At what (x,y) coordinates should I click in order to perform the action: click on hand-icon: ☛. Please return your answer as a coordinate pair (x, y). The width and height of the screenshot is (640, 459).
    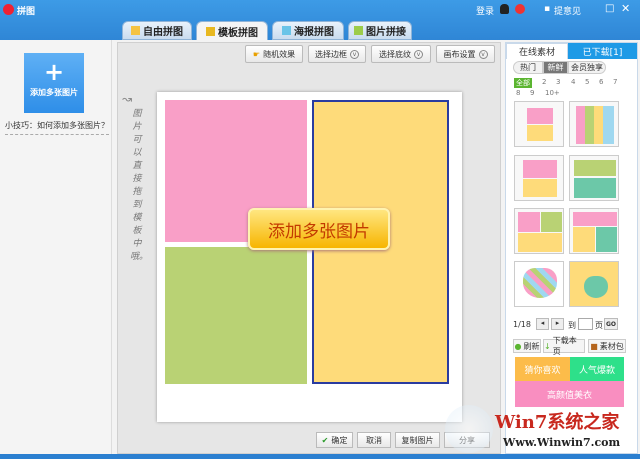
    Looking at the image, I should click on (256, 54).